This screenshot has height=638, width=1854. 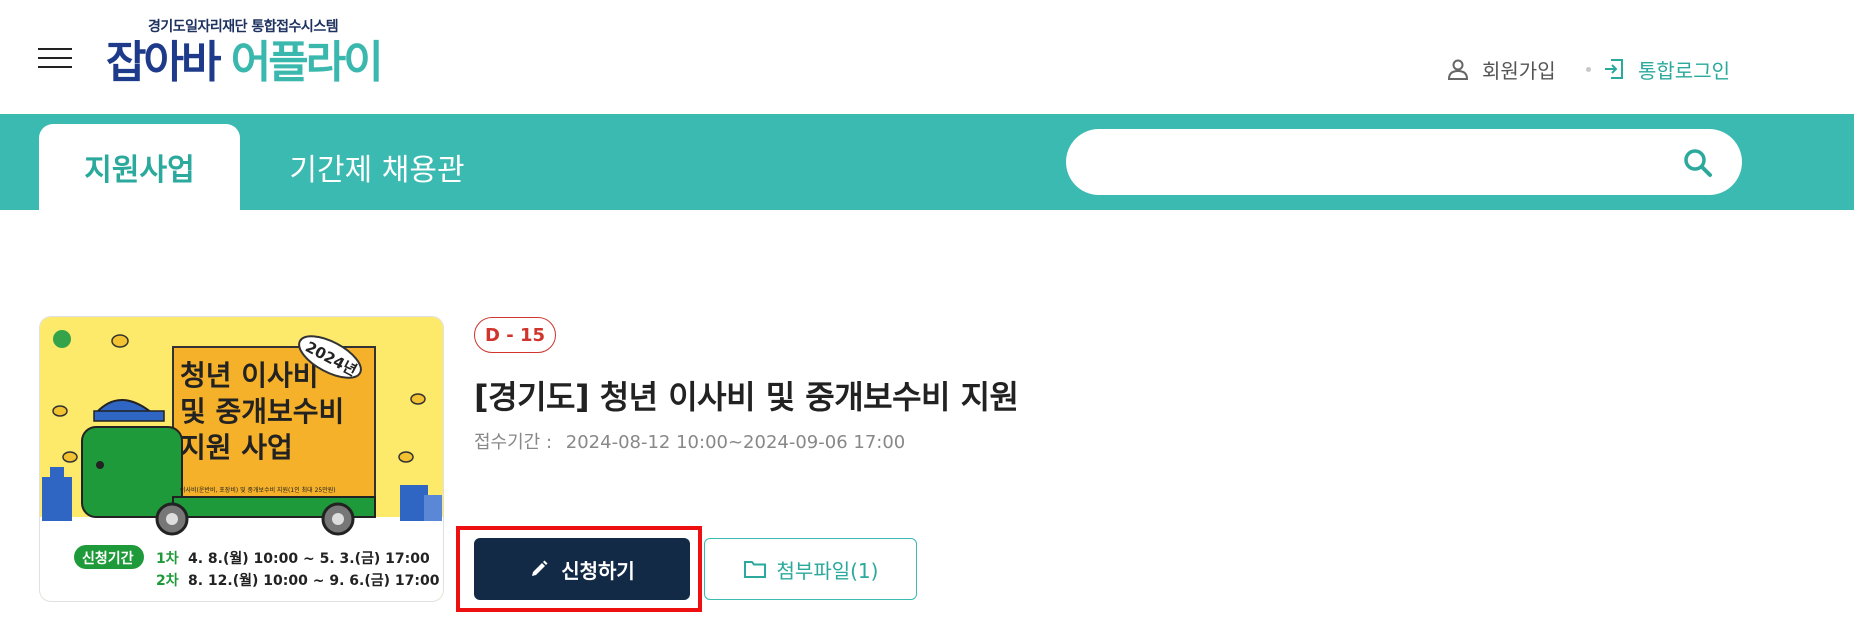 What do you see at coordinates (309, 558) in the screenshot?
I see `poster-round1-value: 4. 8.(월) 10:00 ~ 5. 3.(금) 17:00` at bounding box center [309, 558].